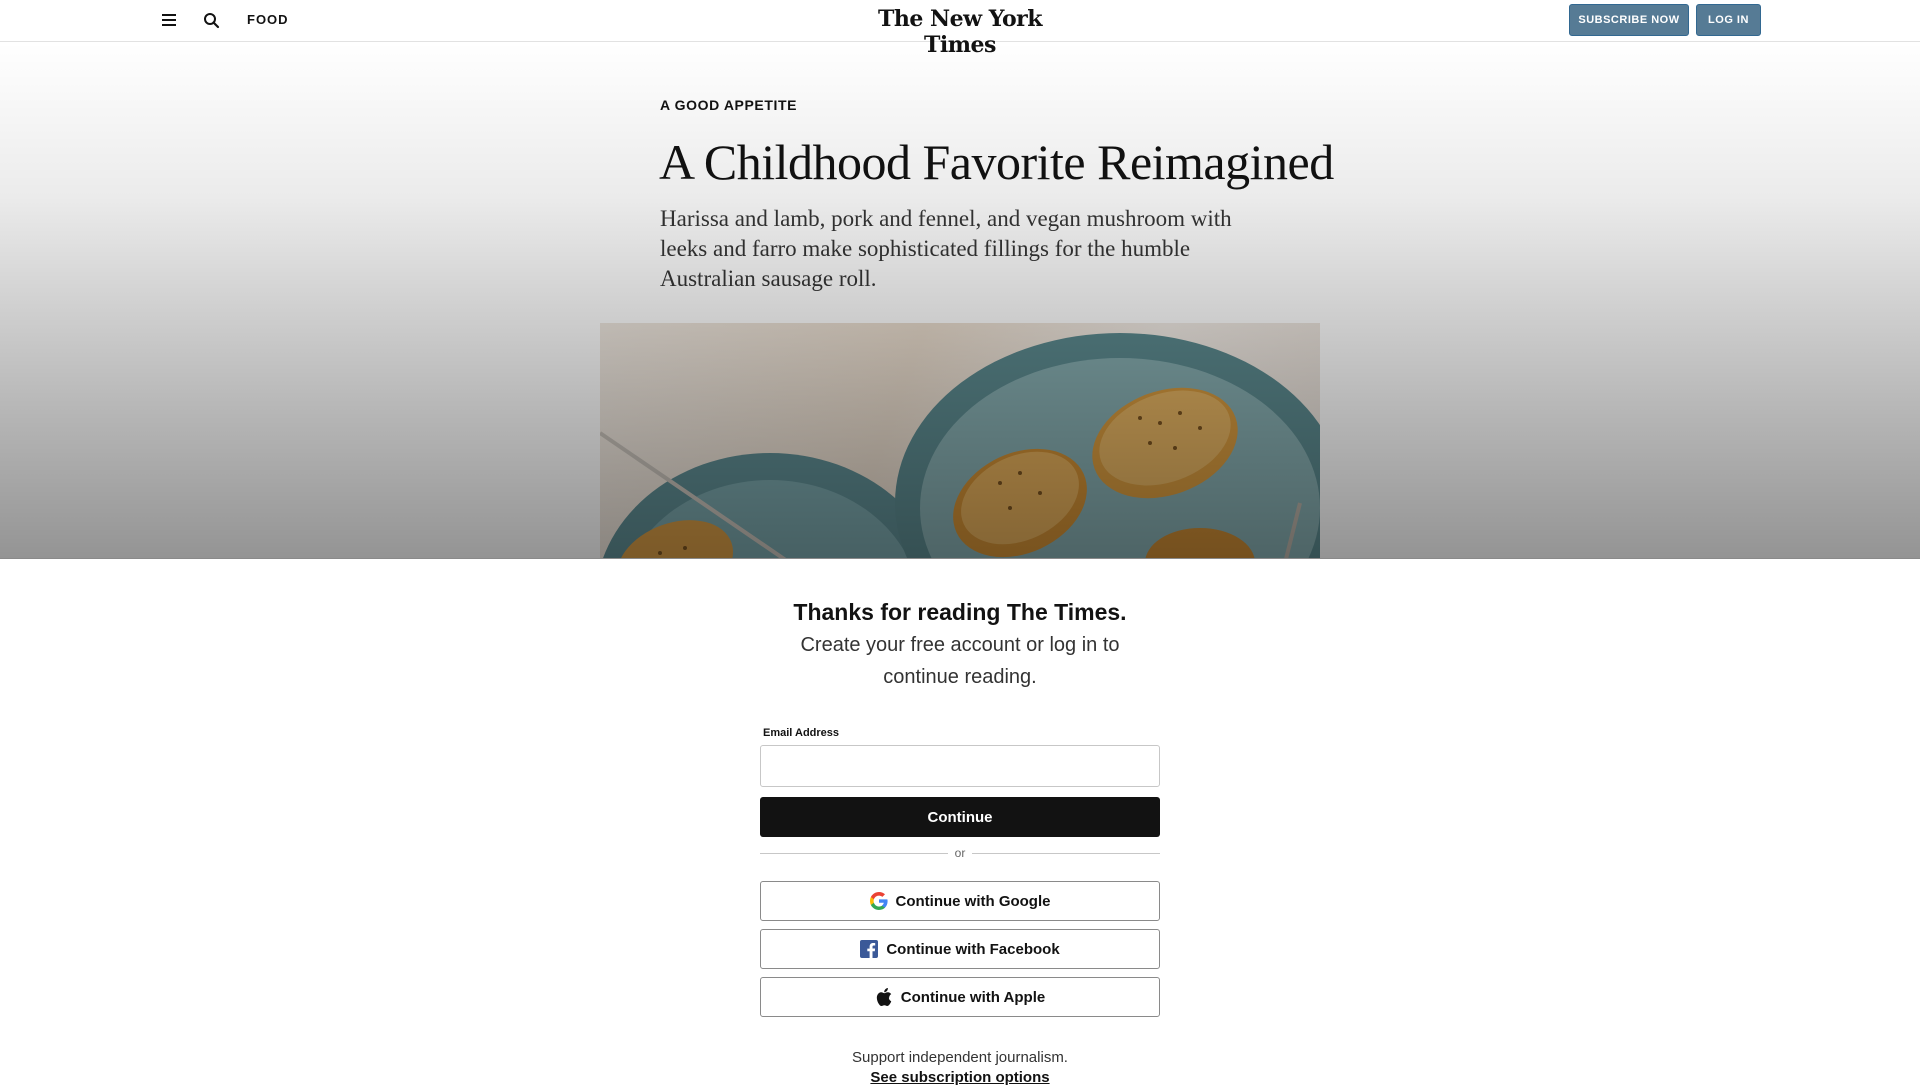  Describe the element at coordinates (960, 817) in the screenshot. I see `continue-button: Continue` at that location.